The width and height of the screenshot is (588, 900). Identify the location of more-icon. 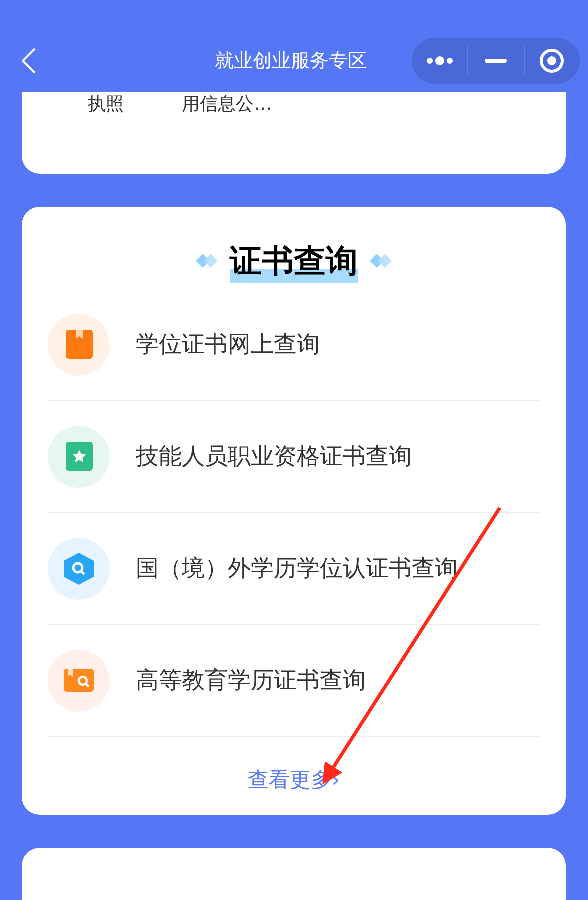
(440, 61).